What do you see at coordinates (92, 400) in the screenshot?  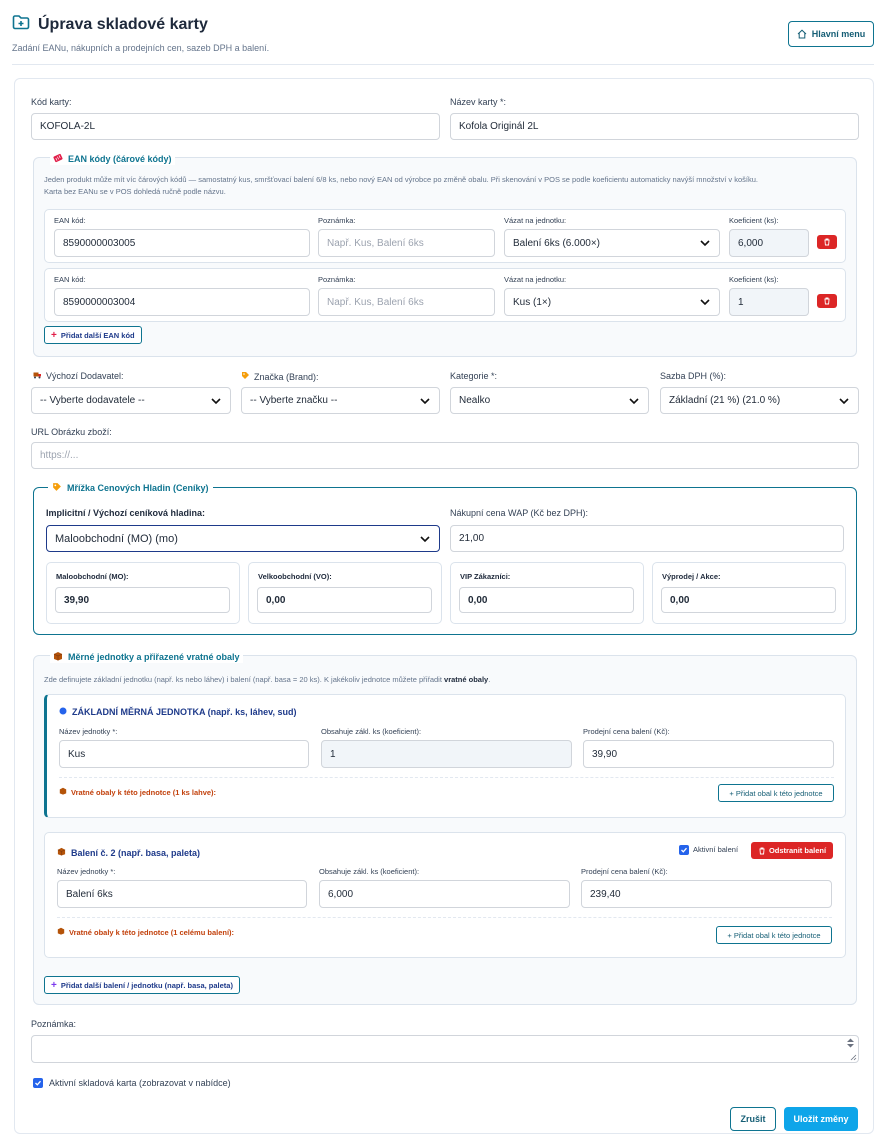 I see `supplier-value: -- Vyberte dodavatele --` at bounding box center [92, 400].